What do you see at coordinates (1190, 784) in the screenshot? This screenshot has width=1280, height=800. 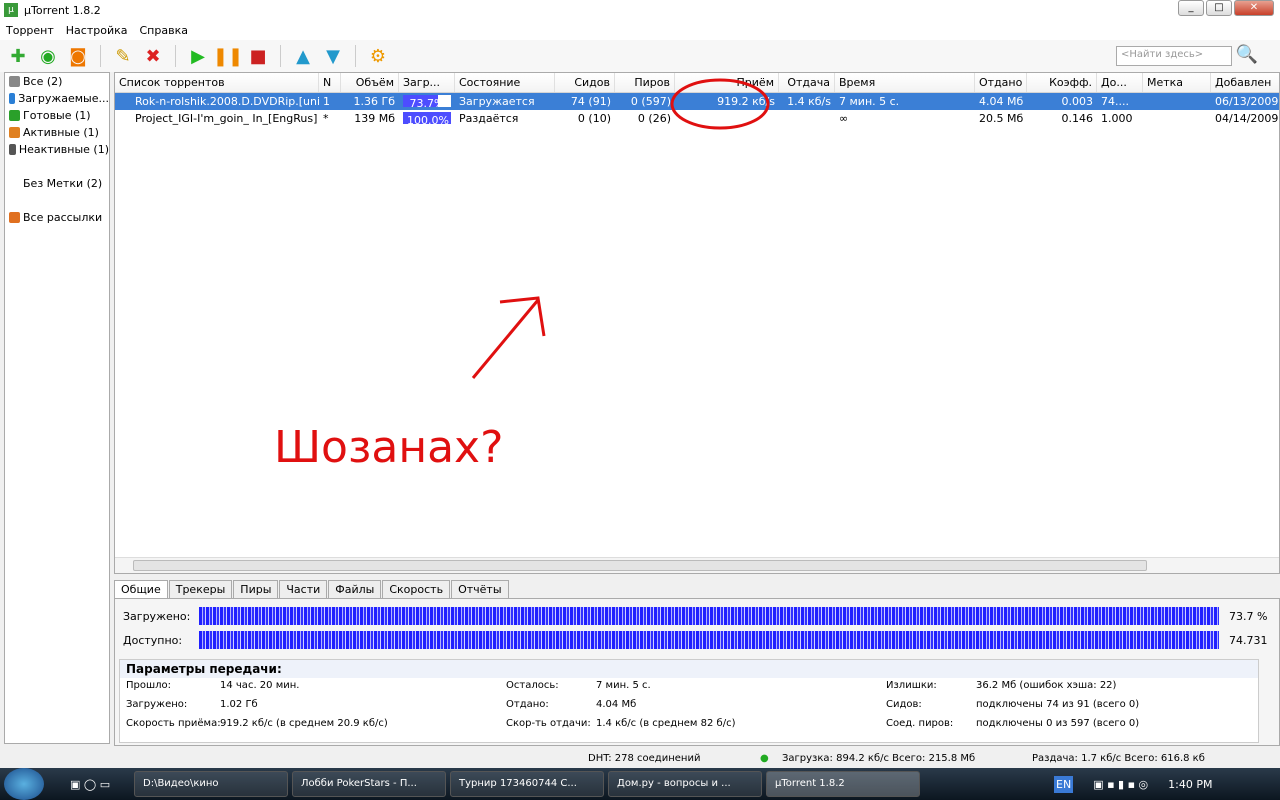 I see `clock: 1:40 PM` at bounding box center [1190, 784].